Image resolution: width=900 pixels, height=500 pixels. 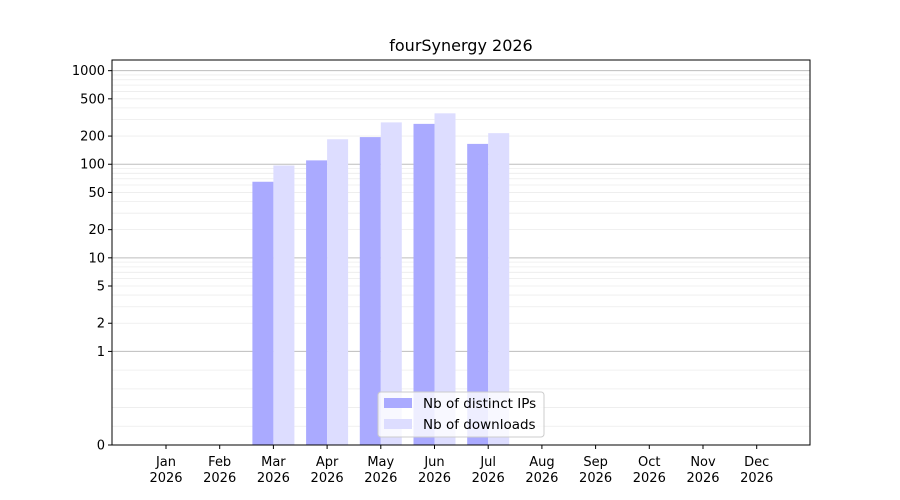 I want to click on x-tick-label-month: May, so click(x=380, y=462).